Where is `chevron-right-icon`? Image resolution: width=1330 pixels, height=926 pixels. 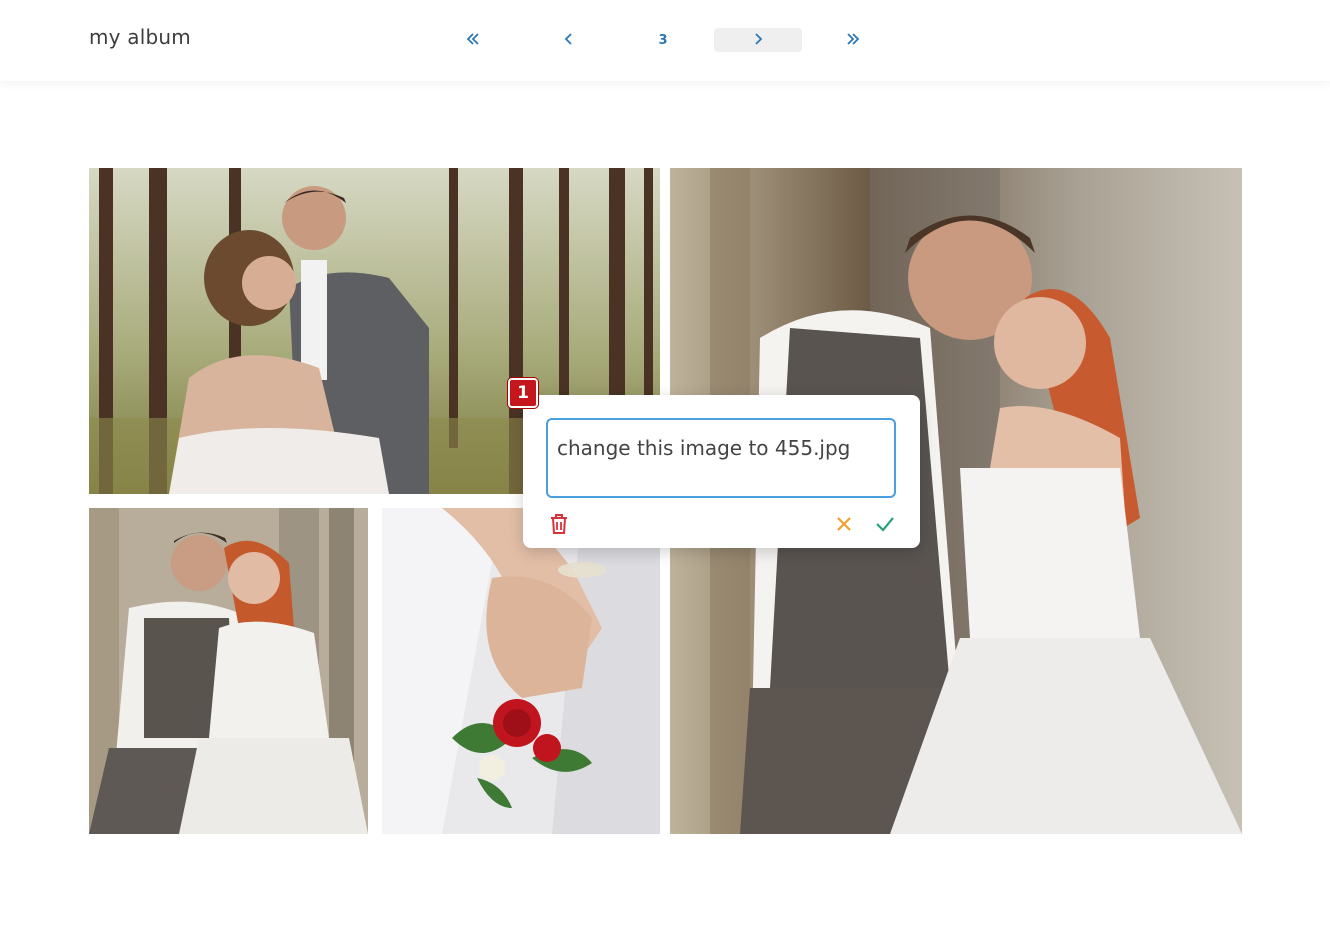 chevron-right-icon is located at coordinates (758, 40).